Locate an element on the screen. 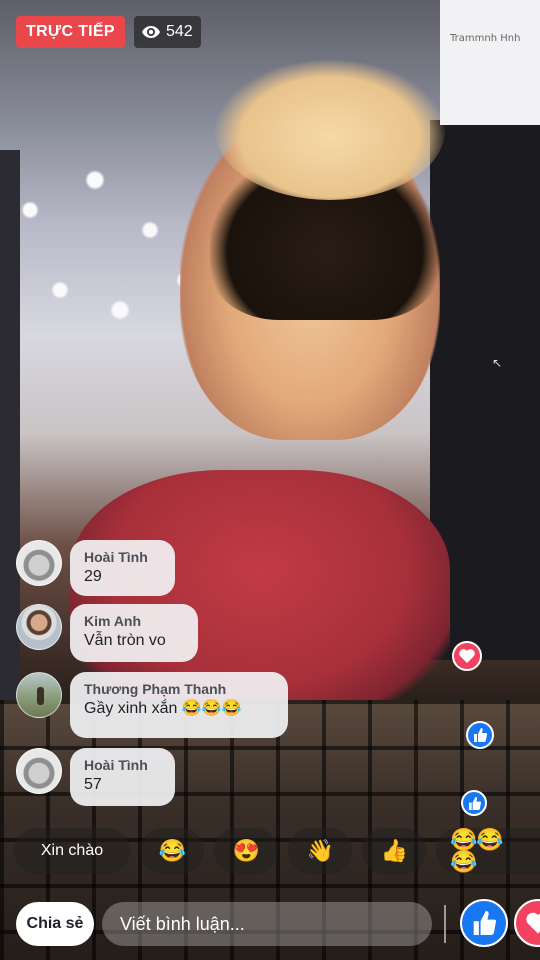  comment-item: Hoài Tình 29 is located at coordinates (95, 568).